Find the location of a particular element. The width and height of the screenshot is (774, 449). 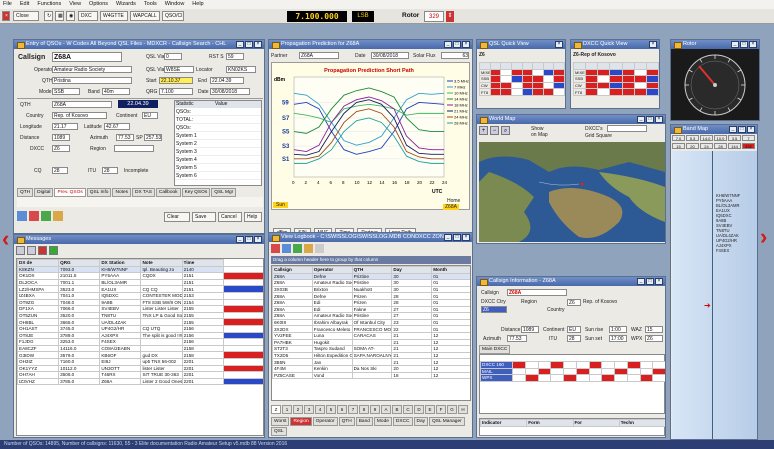

zoom-out-icon: − is located at coordinates (494, 130).